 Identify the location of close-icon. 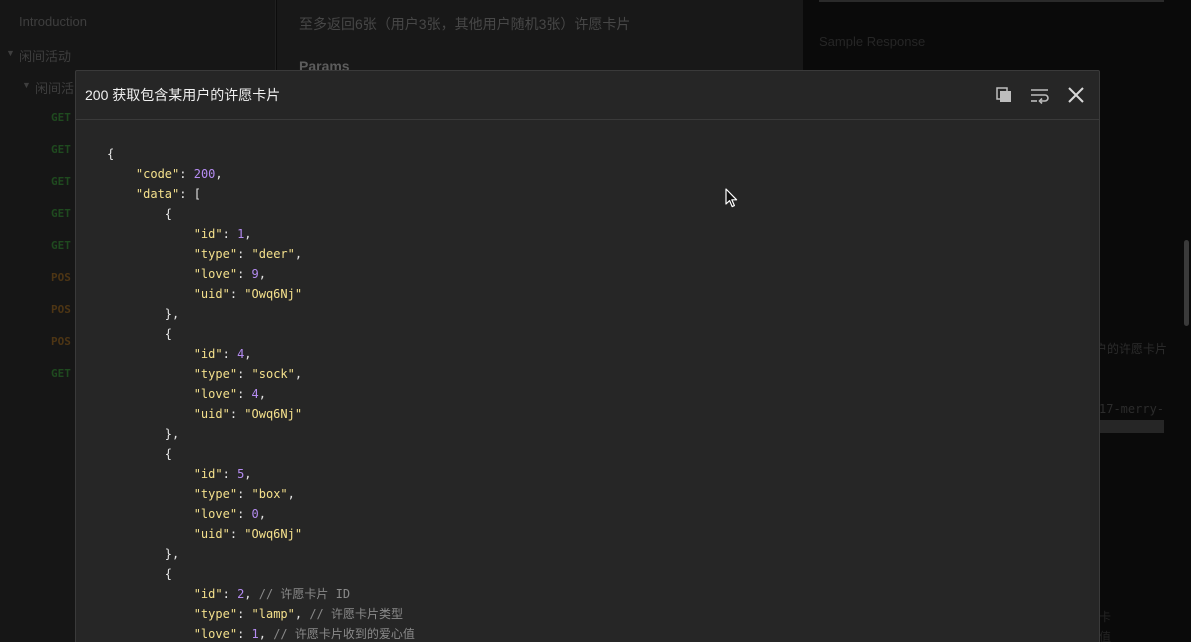
(1076, 95).